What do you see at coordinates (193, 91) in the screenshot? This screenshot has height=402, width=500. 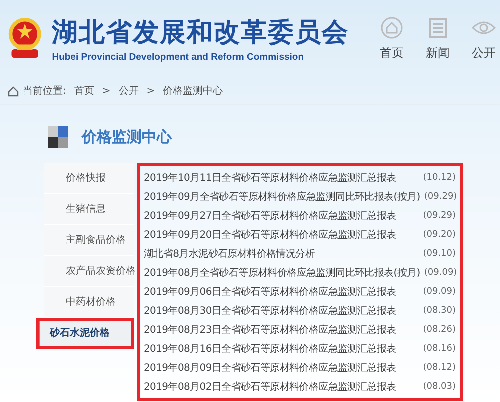 I see `breadcrumb-link: 价格监测中心` at bounding box center [193, 91].